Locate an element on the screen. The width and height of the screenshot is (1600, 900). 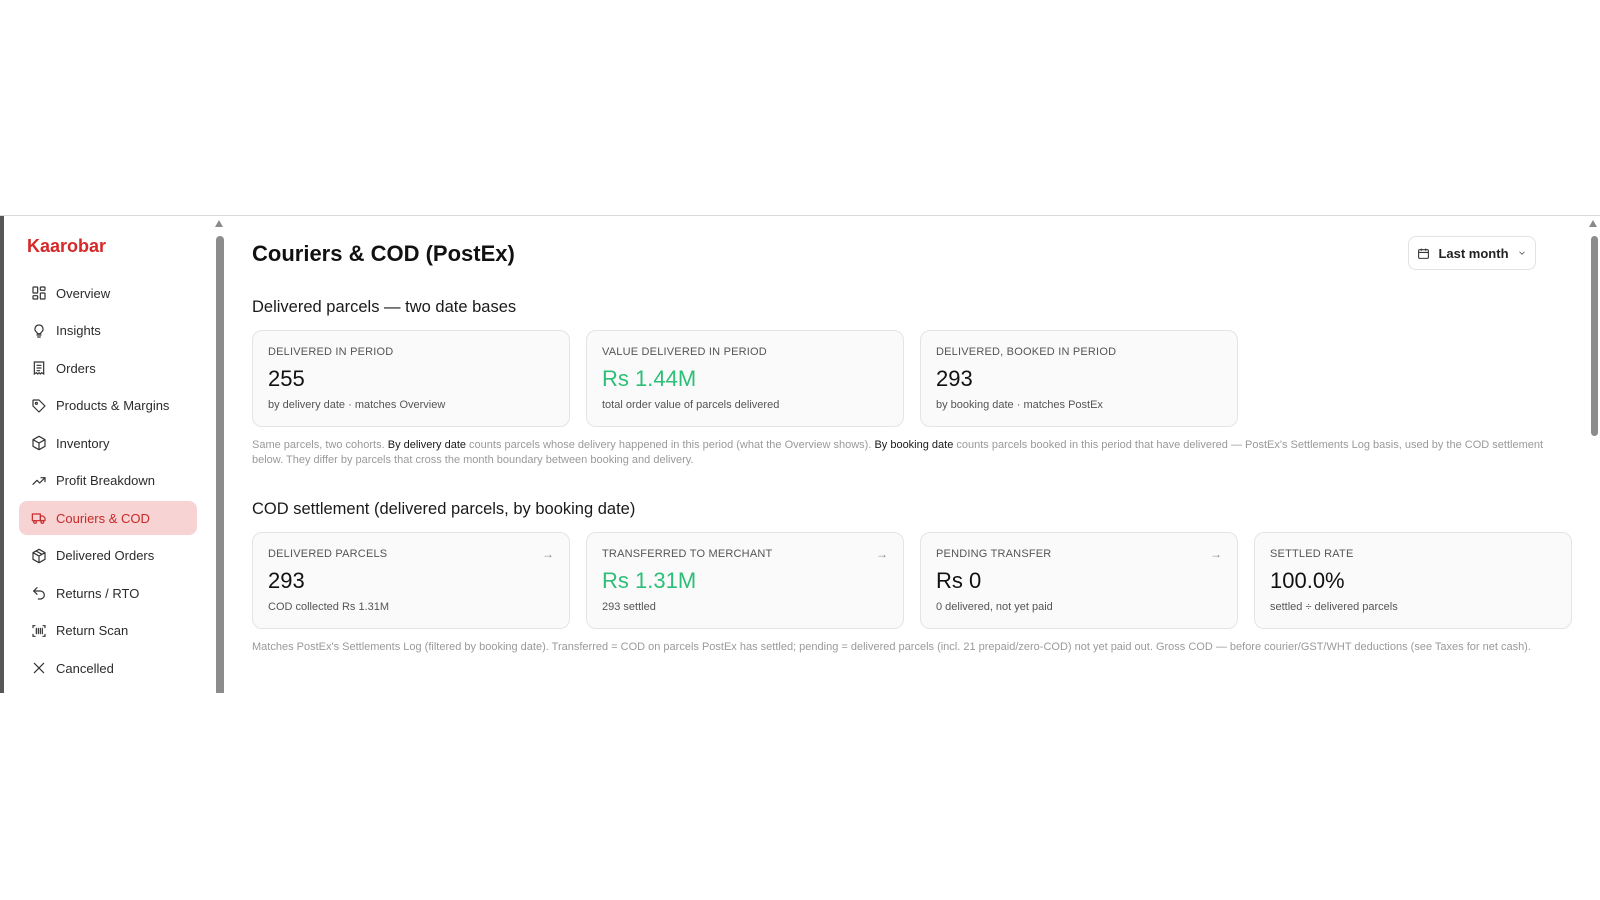
sidebar-item-label: Products & Margins is located at coordinates (113, 405).